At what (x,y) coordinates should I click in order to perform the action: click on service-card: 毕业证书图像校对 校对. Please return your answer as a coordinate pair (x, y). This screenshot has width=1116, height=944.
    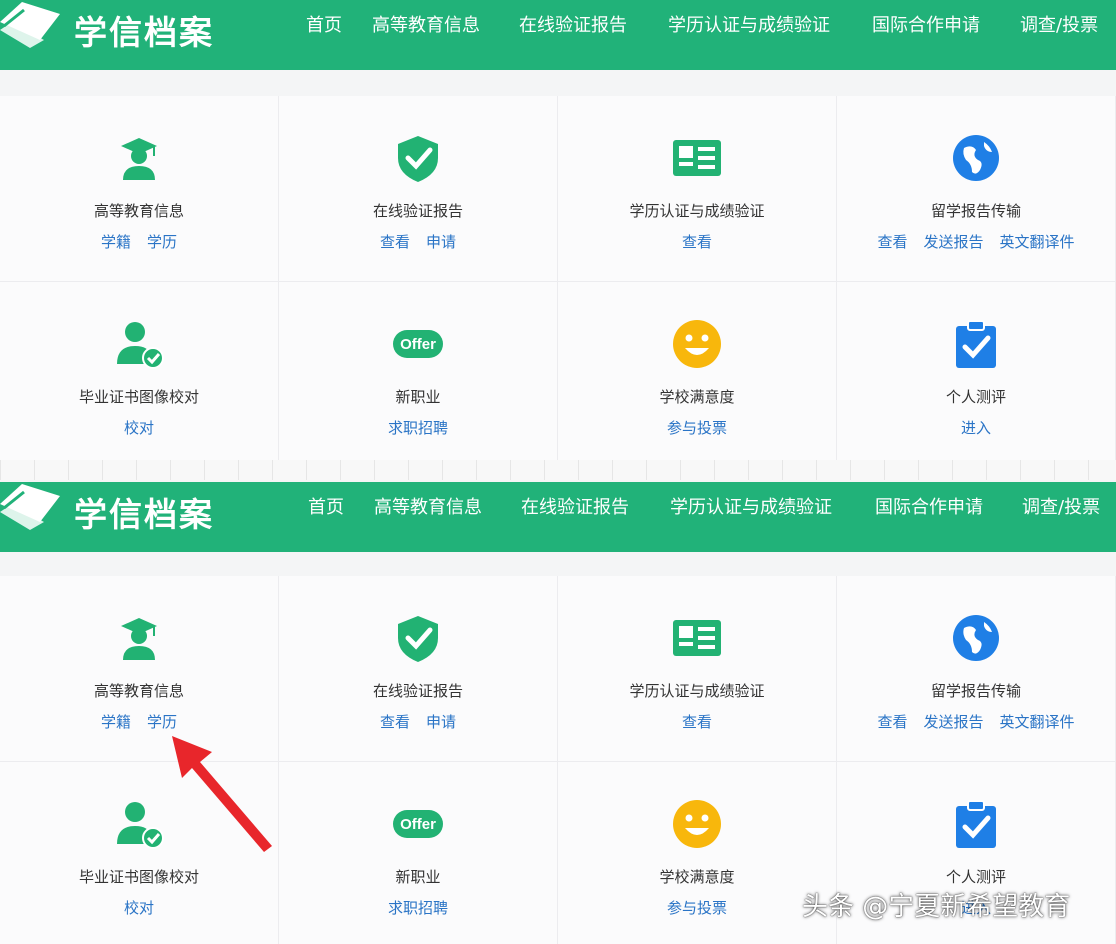
    Looking at the image, I should click on (139, 371).